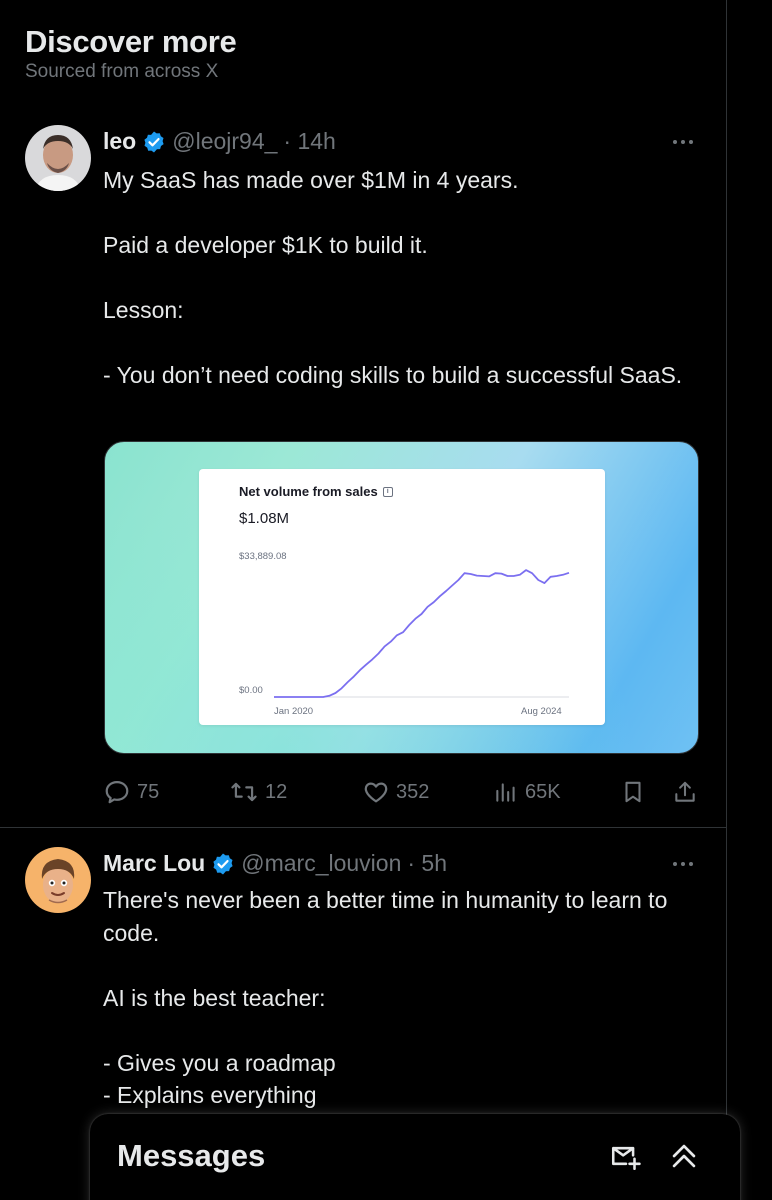  Describe the element at coordinates (376, 792) in the screenshot. I see `heart-icon` at that location.